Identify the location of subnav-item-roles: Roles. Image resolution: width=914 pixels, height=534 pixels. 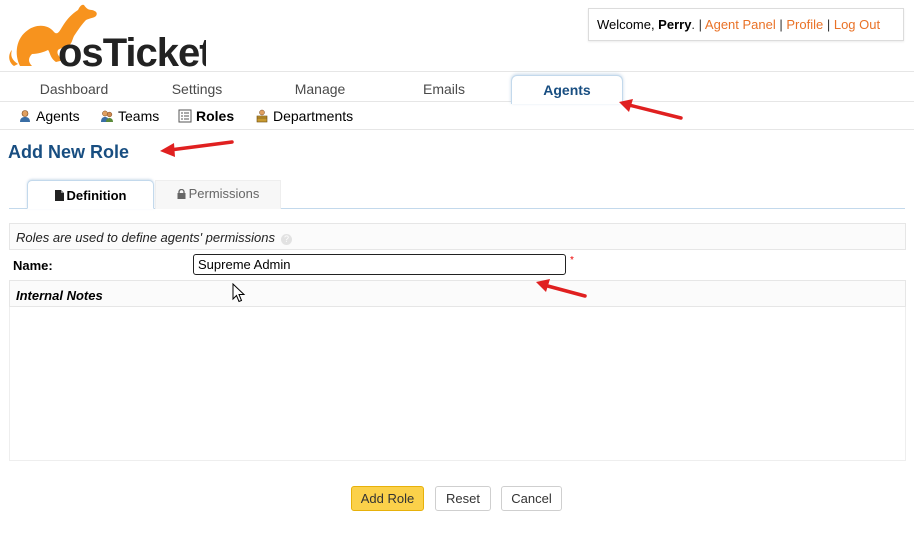
(206, 116).